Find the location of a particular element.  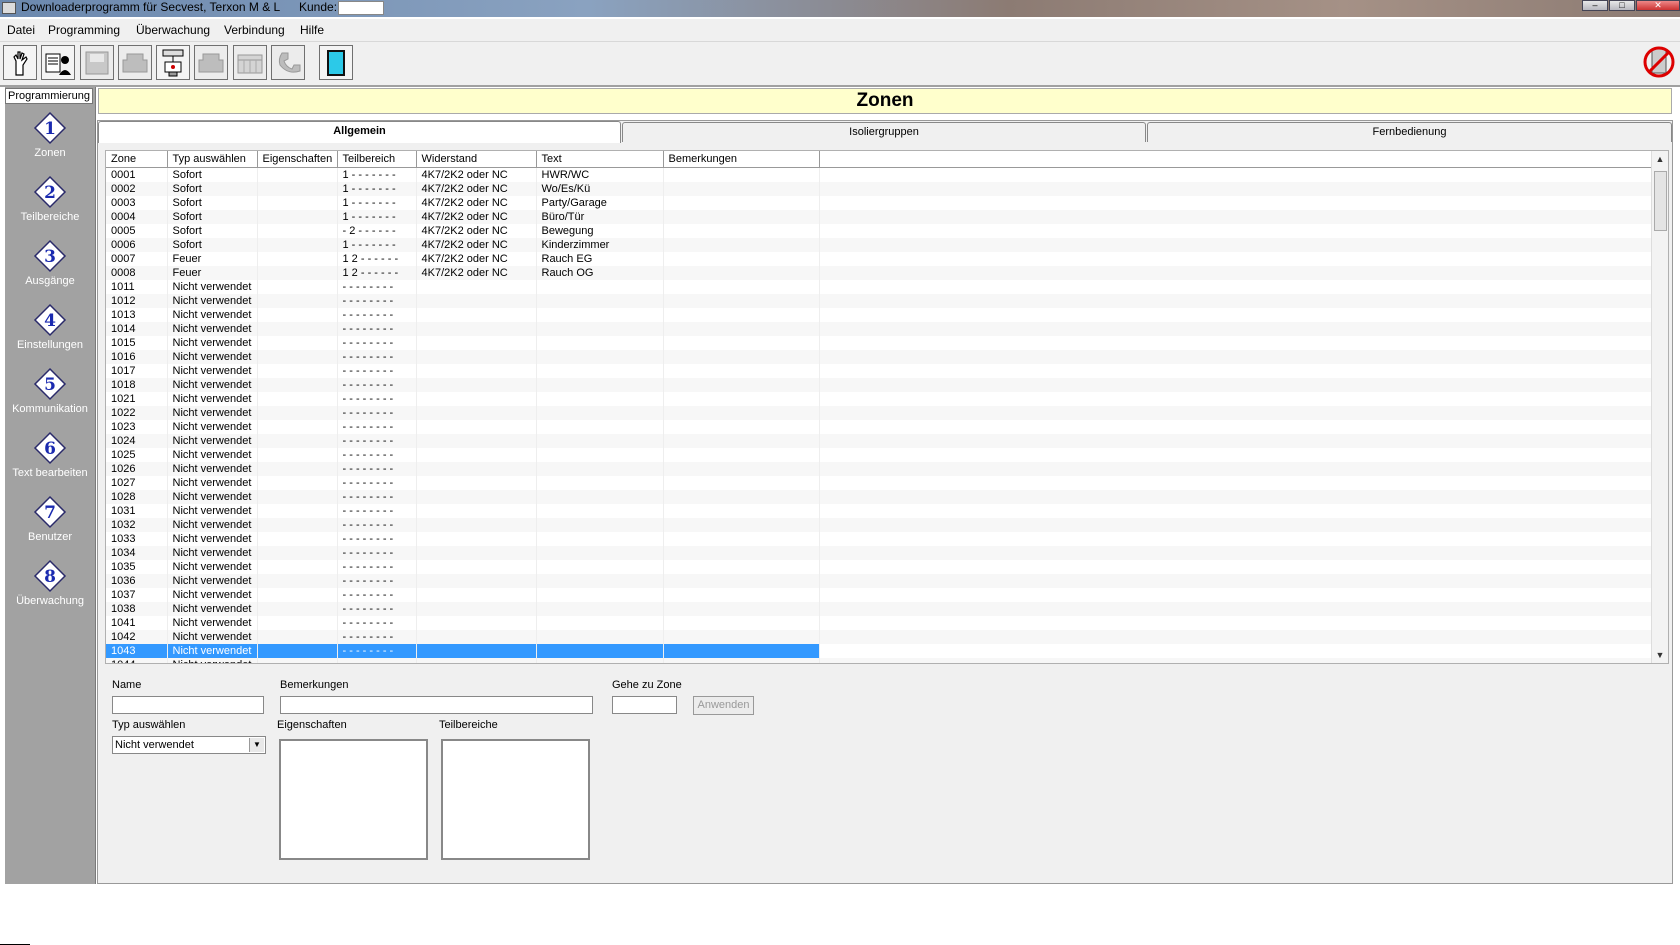

table-row: 1042 Nicht verwendet - - - - - - - - is located at coordinates (881, 637).